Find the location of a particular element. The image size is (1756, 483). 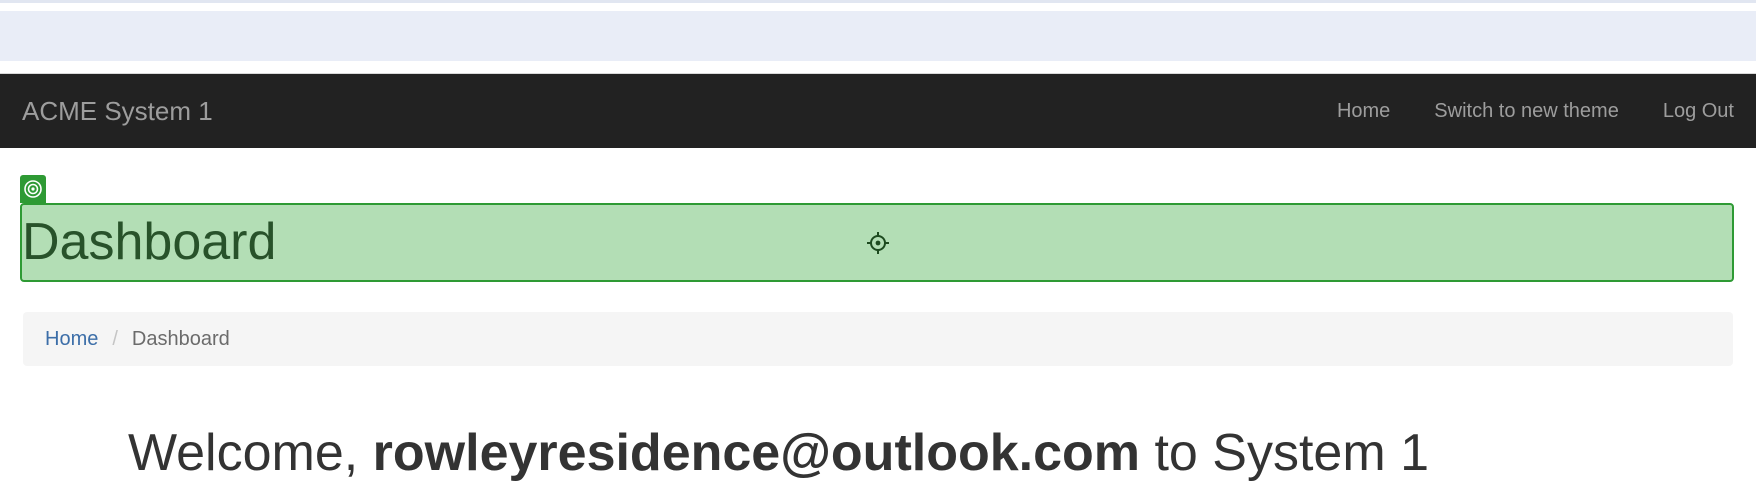

breadcrumb: Home / Dashboard is located at coordinates (878, 339).